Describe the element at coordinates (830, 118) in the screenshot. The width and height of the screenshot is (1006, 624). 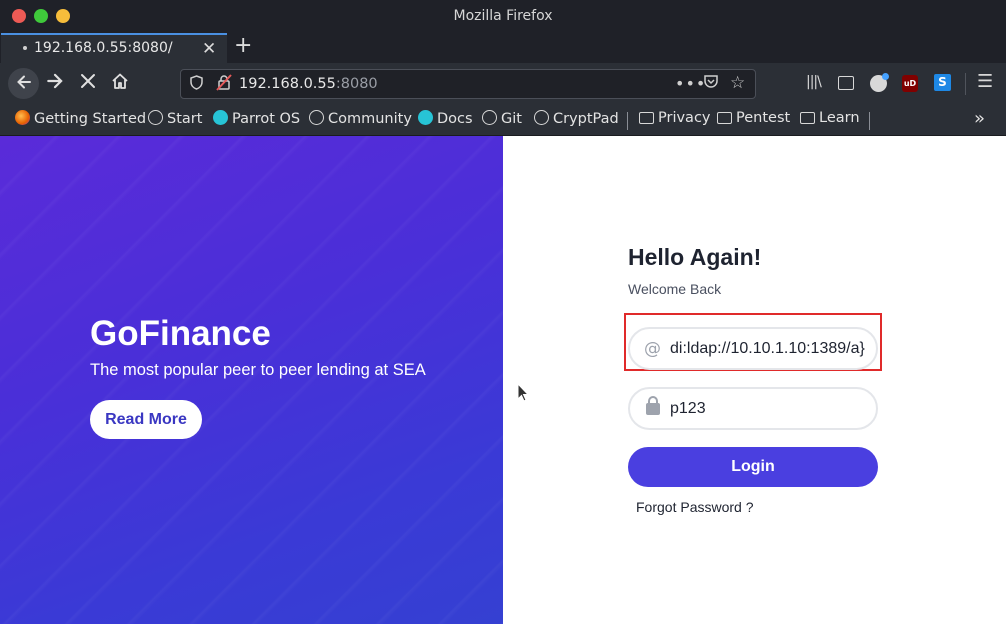
I see `bookmark-folder-learn: Learn` at that location.